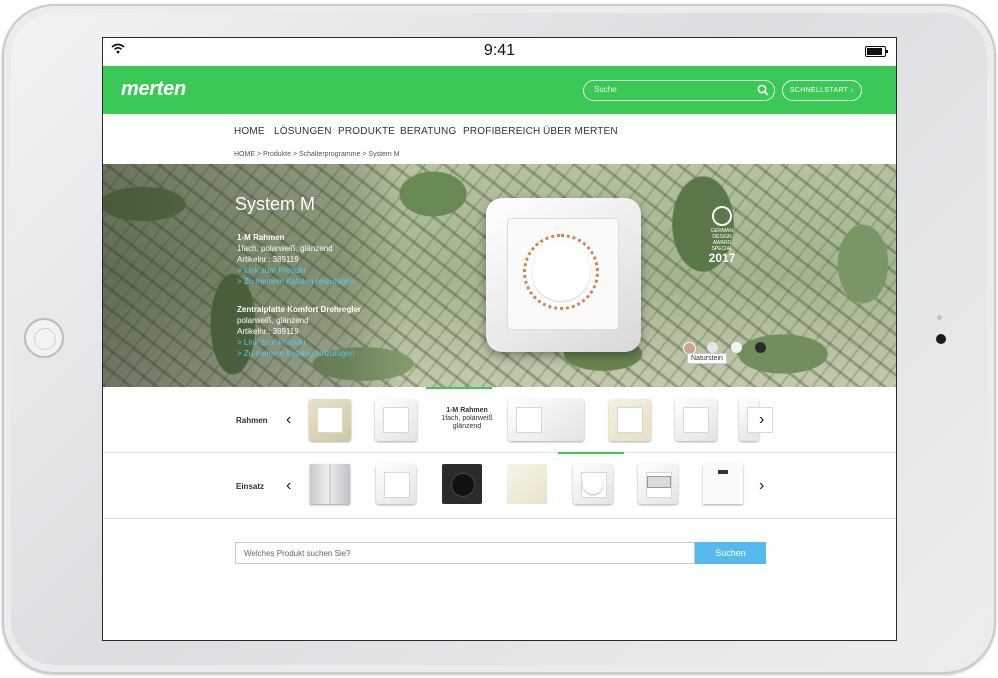 The image size is (998, 678). Describe the element at coordinates (366, 131) in the screenshot. I see `nav-item-produkte: PRODUKTE` at that location.